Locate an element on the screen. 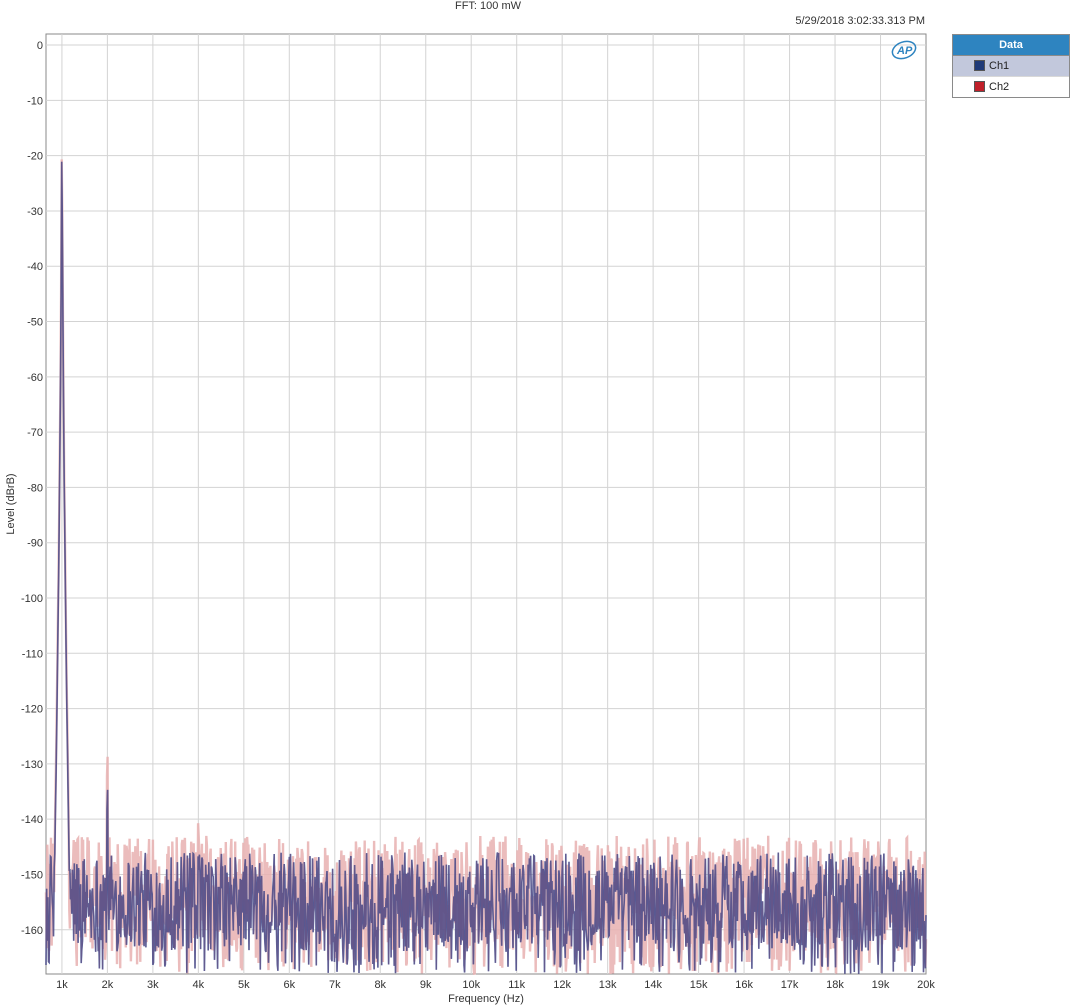 This screenshot has width=1073, height=1008. y-tick-label: -100 is located at coordinates (32, 599).